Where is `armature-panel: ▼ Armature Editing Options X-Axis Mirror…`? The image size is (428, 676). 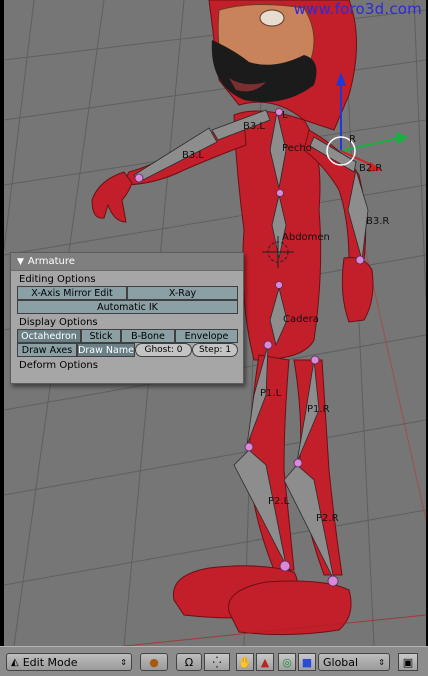
armature-panel: ▼ Armature Editing Options X-Axis Mirror… is located at coordinates (127, 318).